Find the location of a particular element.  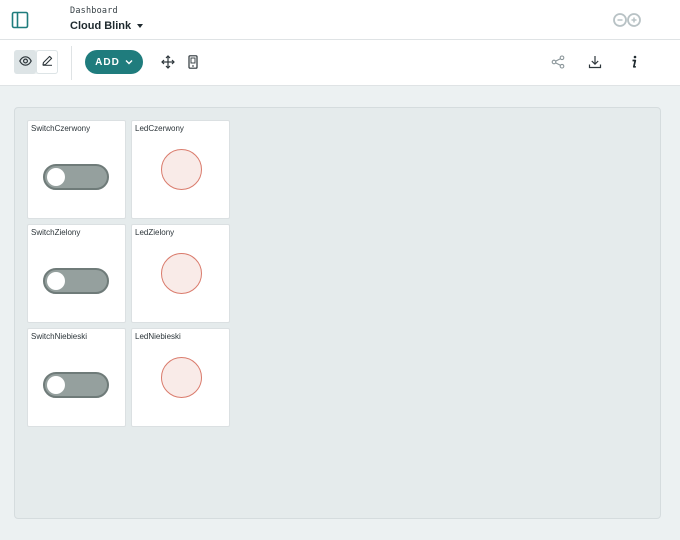

add-widget-button: ADD is located at coordinates (114, 62).